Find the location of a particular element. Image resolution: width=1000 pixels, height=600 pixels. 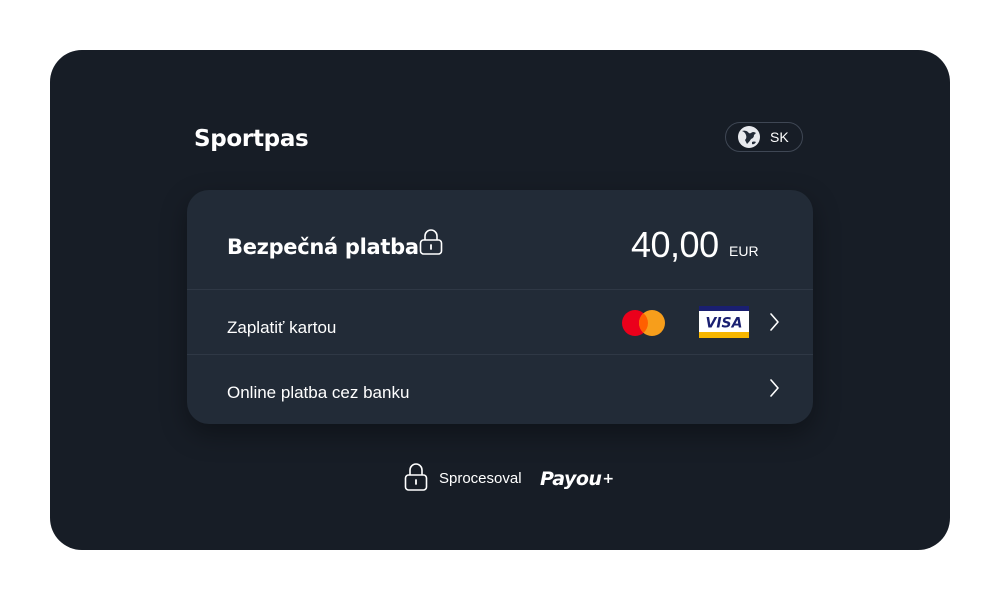

merchant-name: Sportpas is located at coordinates (251, 139).